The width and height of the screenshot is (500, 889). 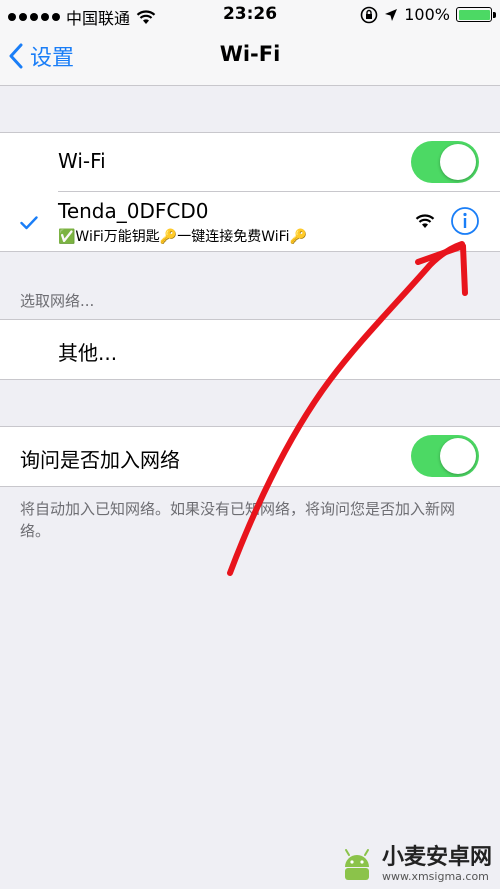 What do you see at coordinates (356, 864) in the screenshot?
I see `android-logo-icon` at bounding box center [356, 864].